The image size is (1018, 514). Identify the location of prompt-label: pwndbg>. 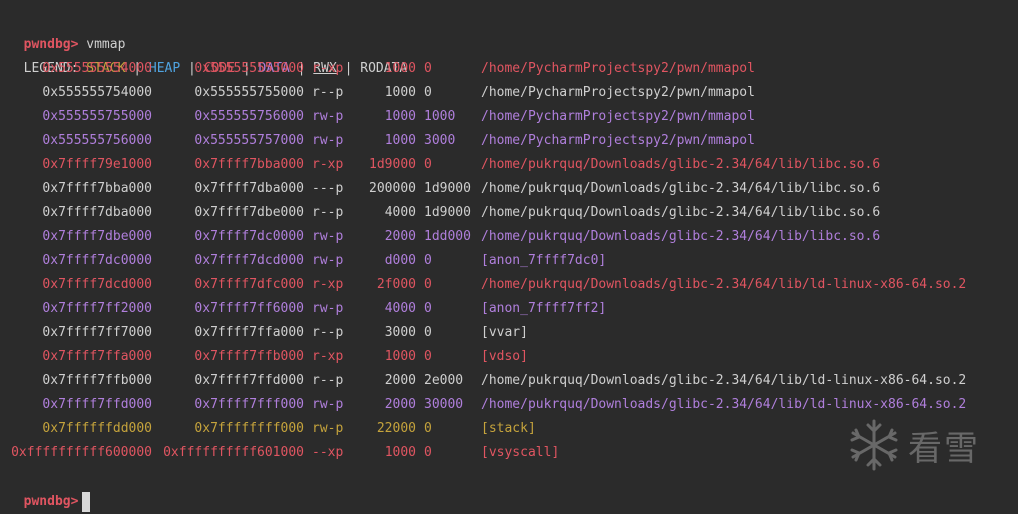
(51, 501).